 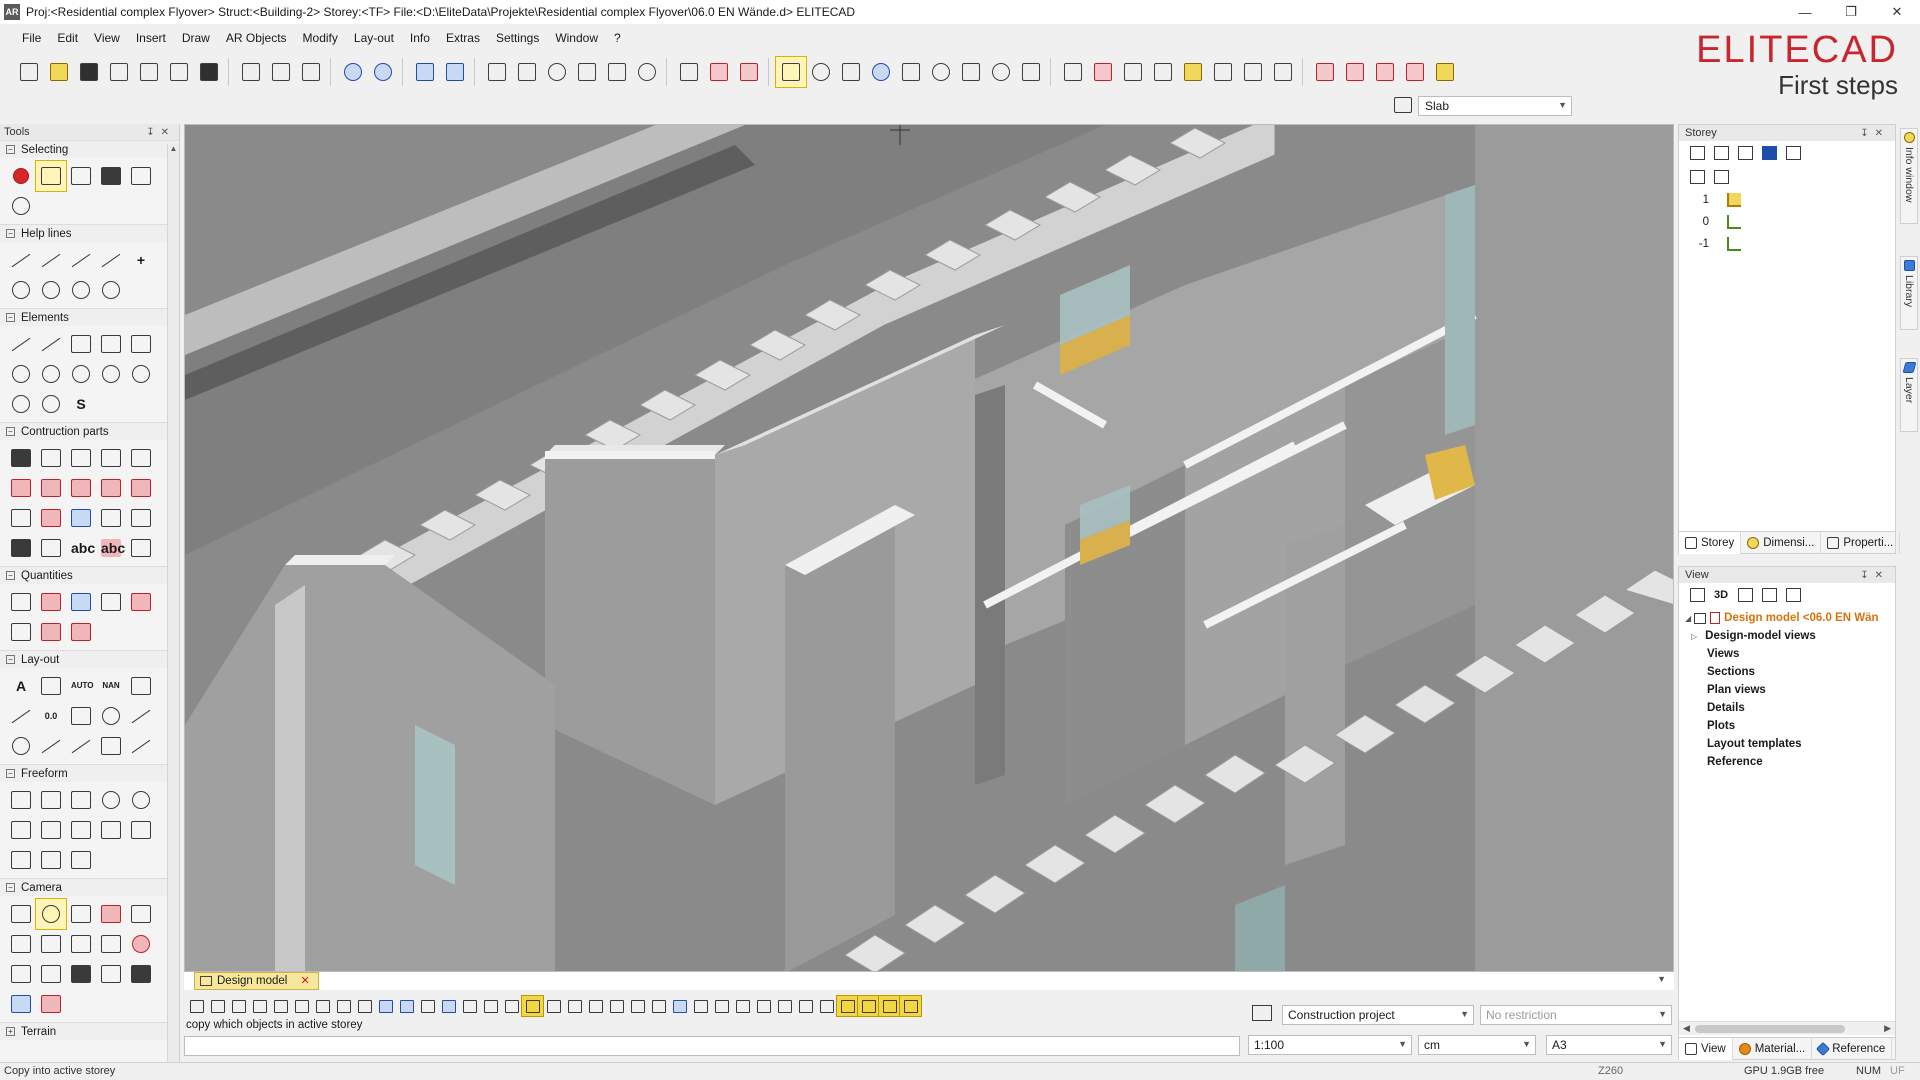 I want to click on help-tangent-icon, so click(x=111, y=290).